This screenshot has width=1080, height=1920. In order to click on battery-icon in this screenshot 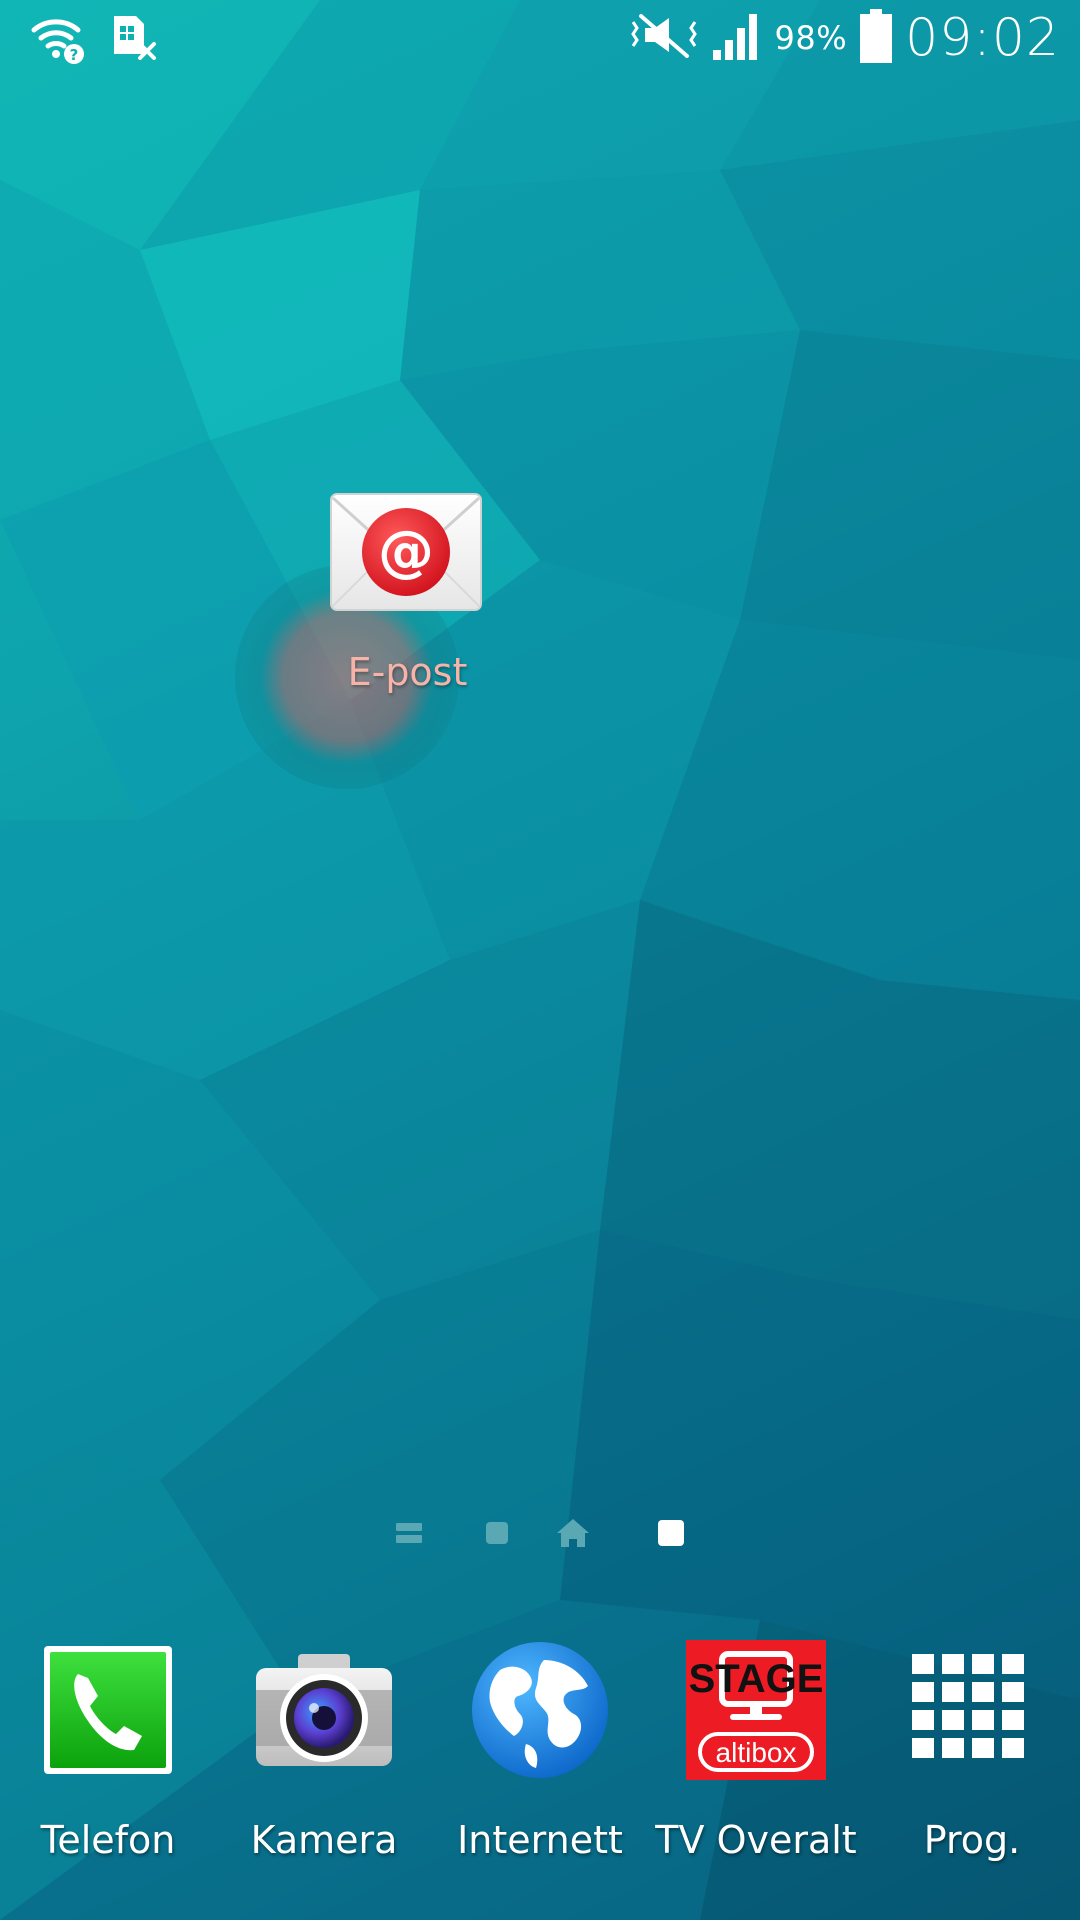, I will do `click(876, 38)`.